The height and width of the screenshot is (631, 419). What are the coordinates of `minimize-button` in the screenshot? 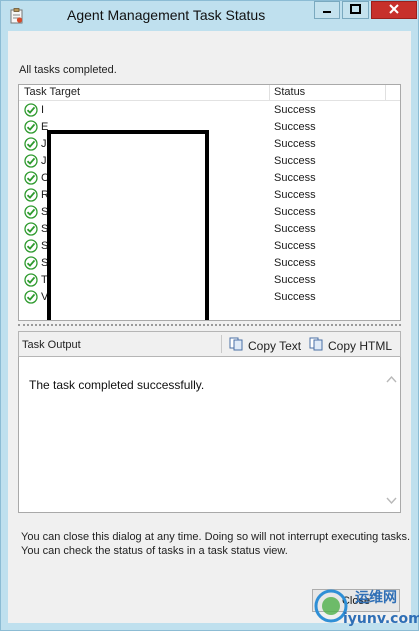 It's located at (327, 10).